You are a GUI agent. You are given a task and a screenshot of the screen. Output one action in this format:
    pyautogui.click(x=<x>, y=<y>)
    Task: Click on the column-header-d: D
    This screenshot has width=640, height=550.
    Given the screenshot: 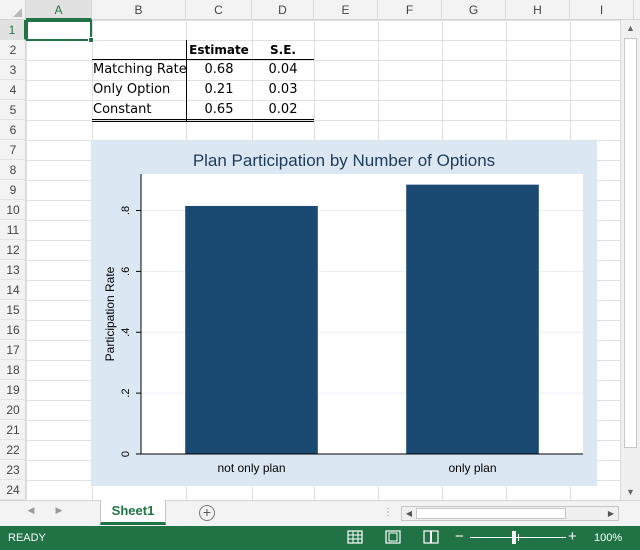 What is the action you would take?
    pyautogui.click(x=283, y=10)
    